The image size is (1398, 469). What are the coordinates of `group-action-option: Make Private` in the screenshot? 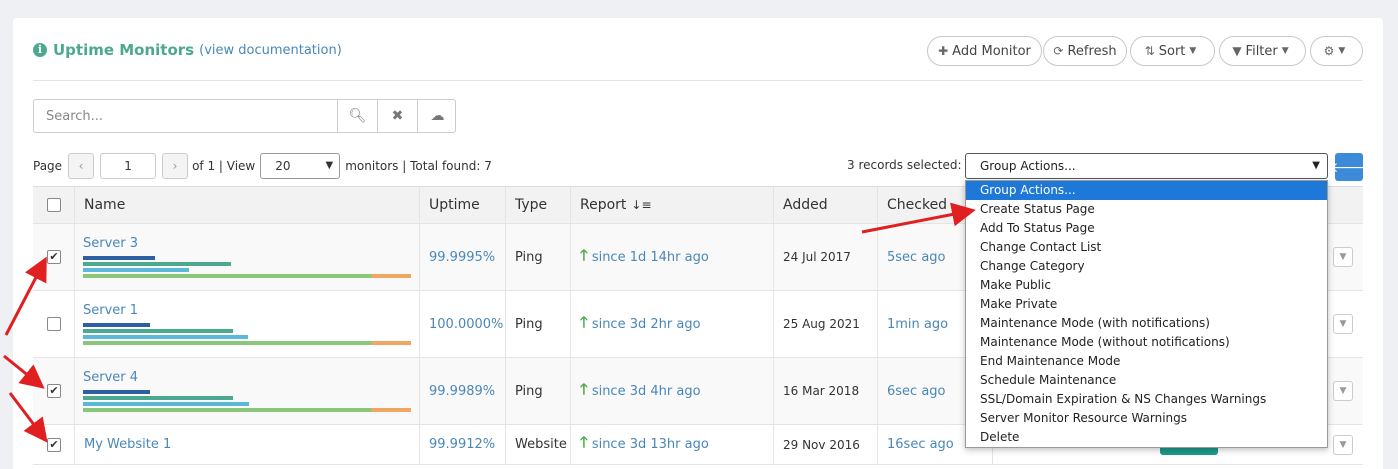 It's located at (1146, 304).